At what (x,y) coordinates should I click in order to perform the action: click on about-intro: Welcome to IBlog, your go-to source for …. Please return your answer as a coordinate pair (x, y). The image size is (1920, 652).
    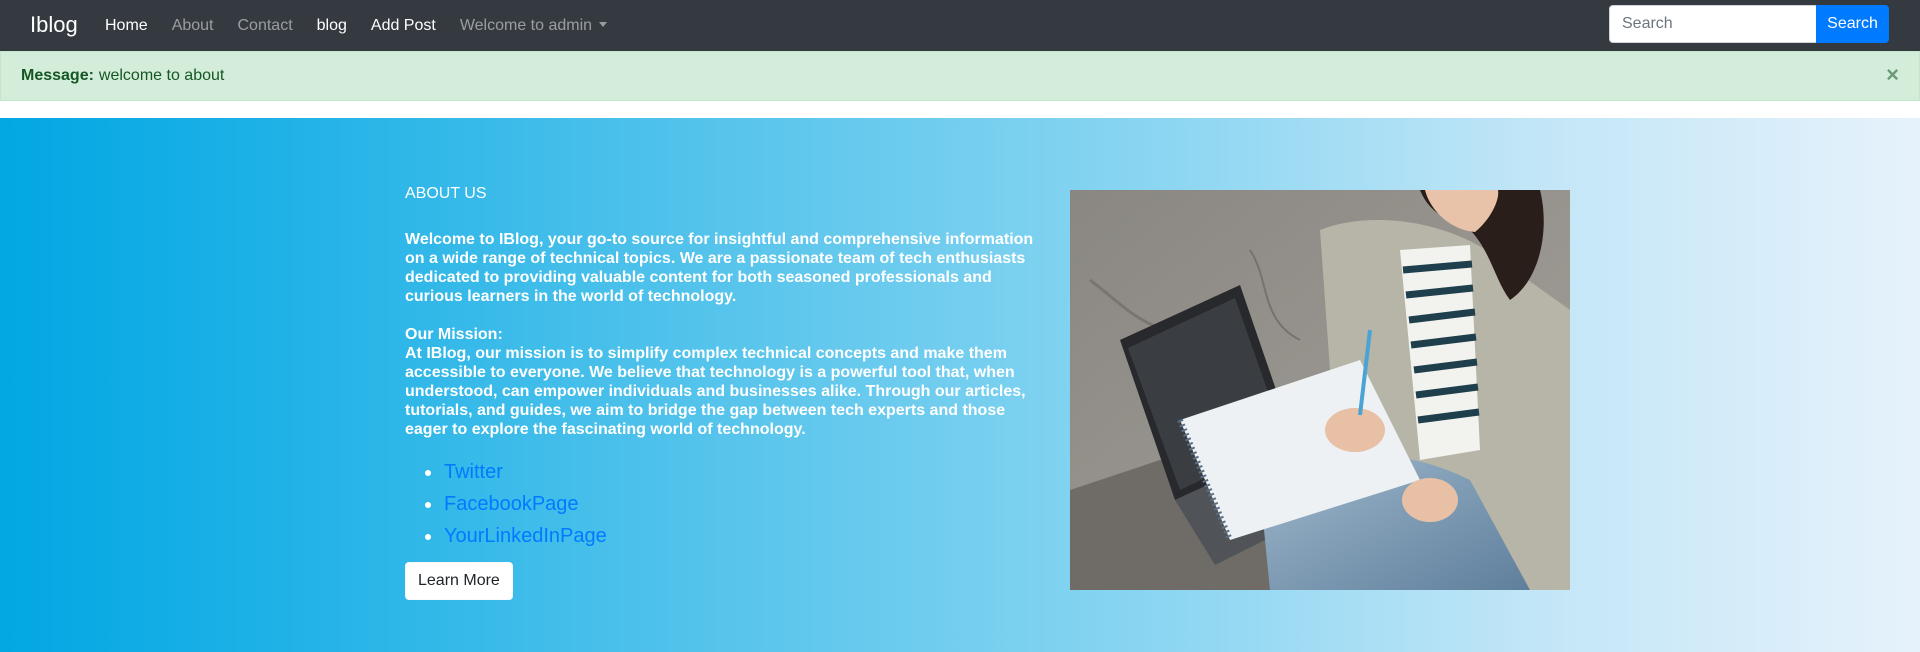
    Looking at the image, I should click on (719, 268).